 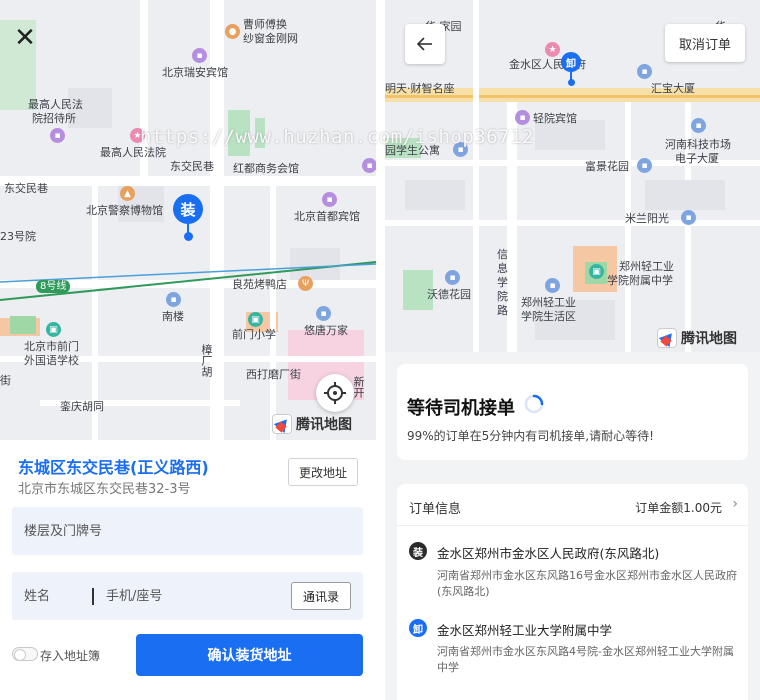 What do you see at coordinates (449, 294) in the screenshot?
I see `map-label: 沃德花园` at bounding box center [449, 294].